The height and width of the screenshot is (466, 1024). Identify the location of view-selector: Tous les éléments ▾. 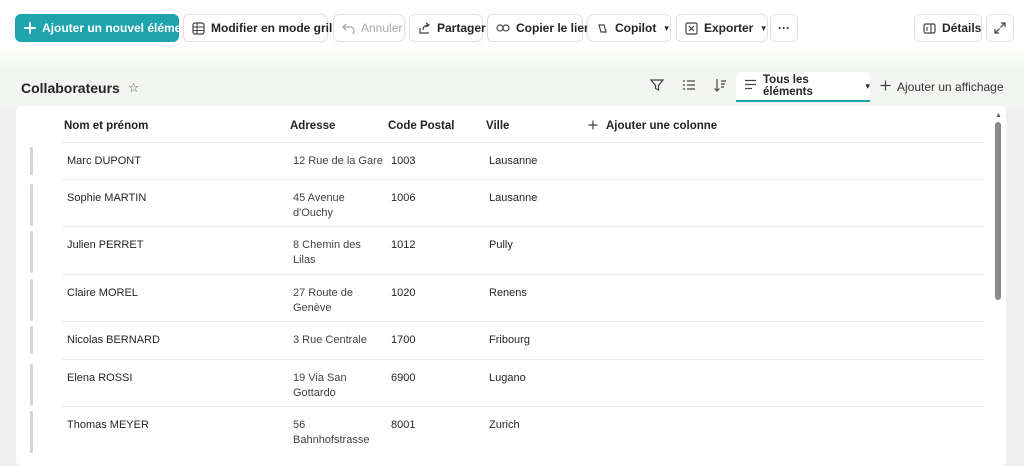
(803, 87).